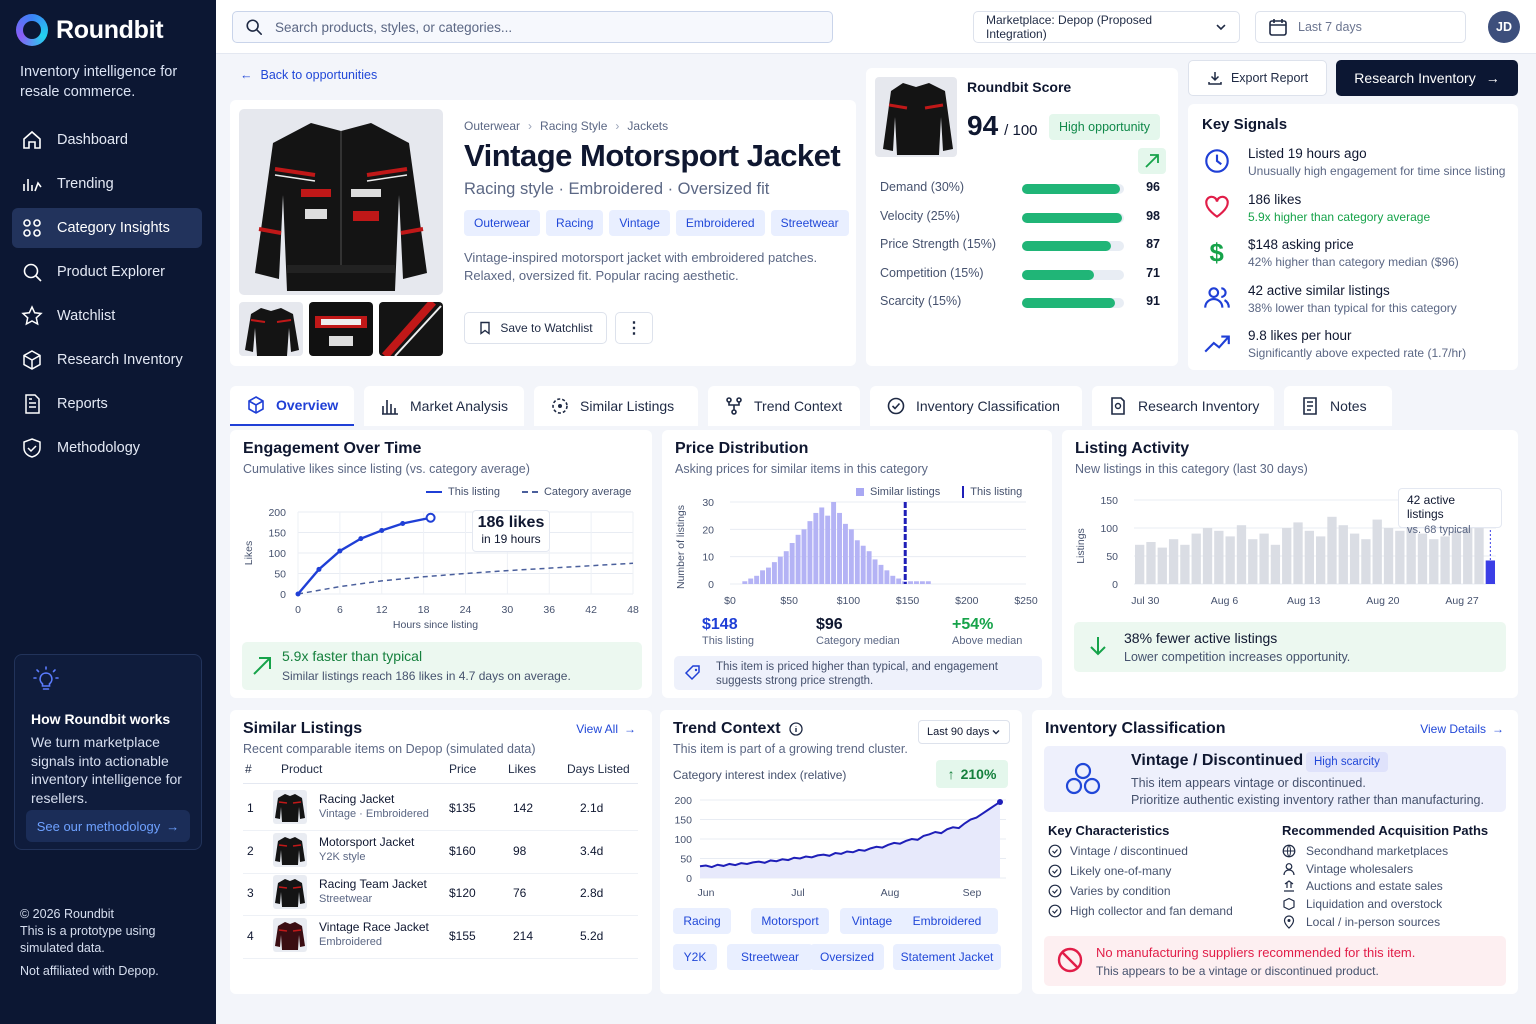 The image size is (1536, 1024). What do you see at coordinates (1361, 922) in the screenshot?
I see `acquisition-path-item: Local / in-person sources` at bounding box center [1361, 922].